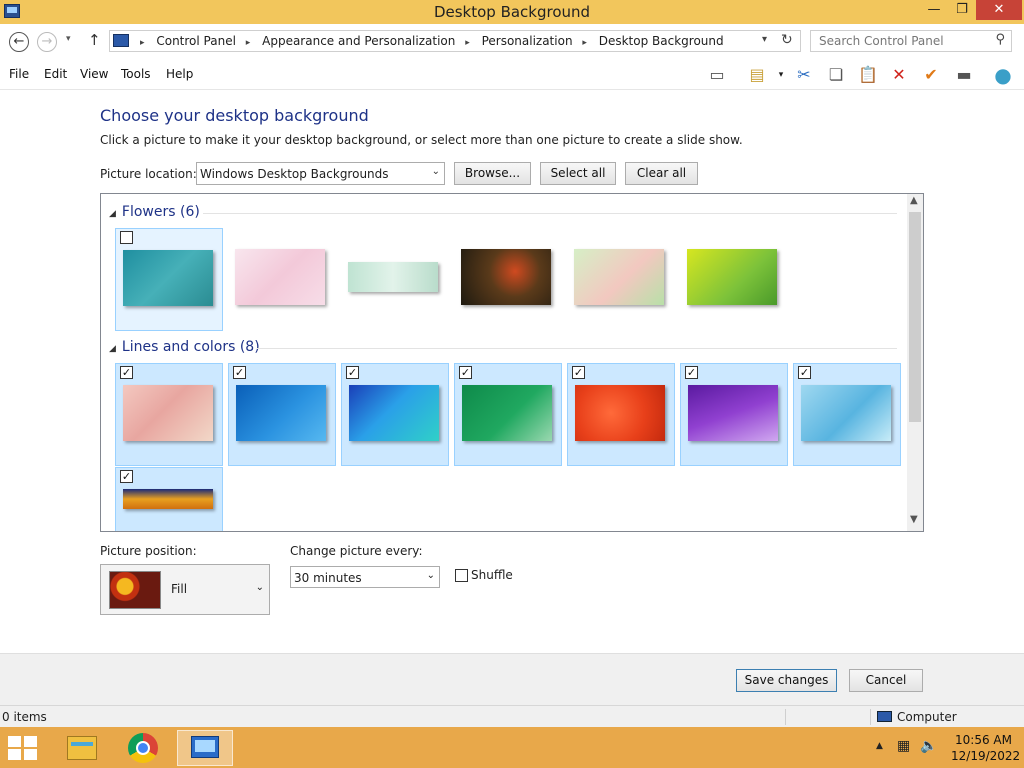 This screenshot has height=768, width=1024. I want to click on preview-pane-icon: ▭, so click(717, 75).